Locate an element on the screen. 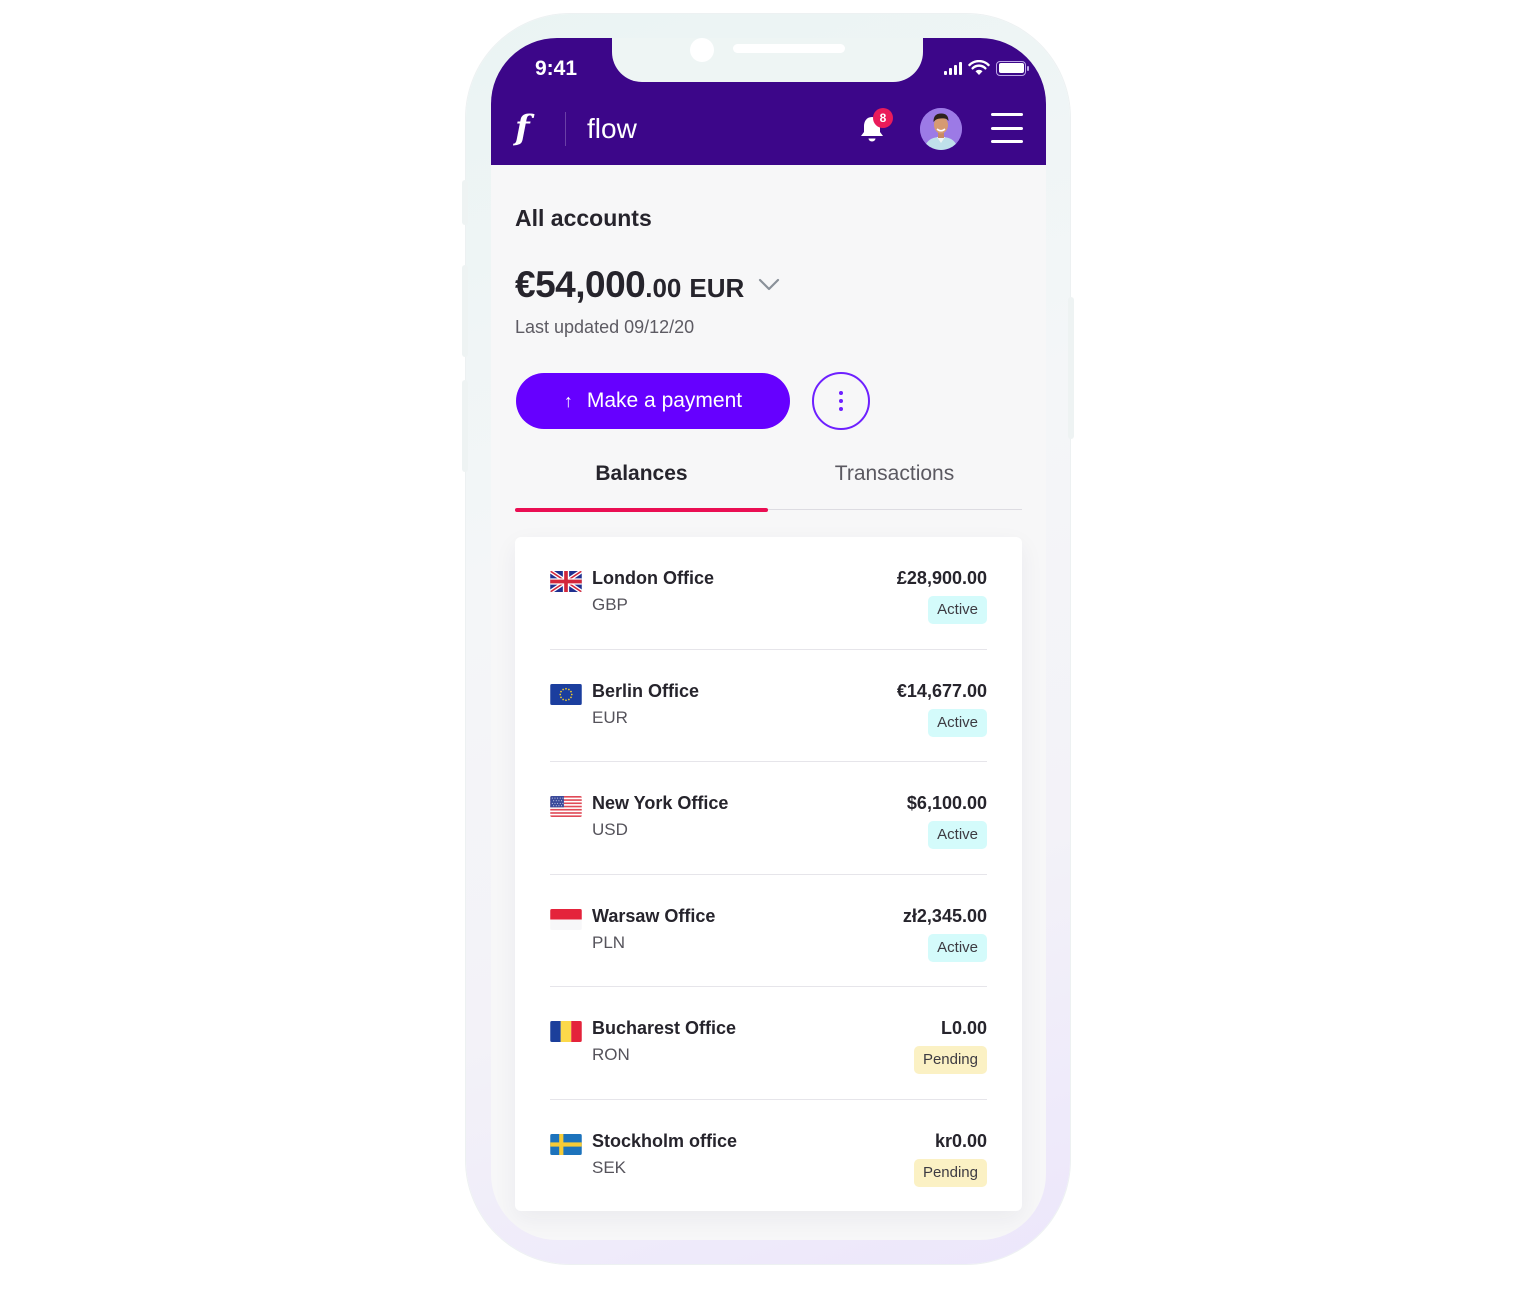 The image size is (1536, 1290). account-balance: €14,677.00 is located at coordinates (941, 690).